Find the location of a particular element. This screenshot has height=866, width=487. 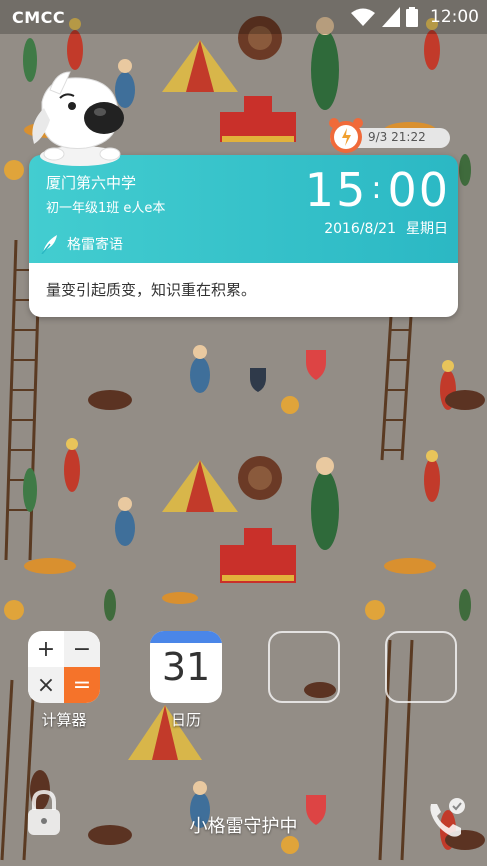

motto-header: 格雷寄语 is located at coordinates (82, 244).